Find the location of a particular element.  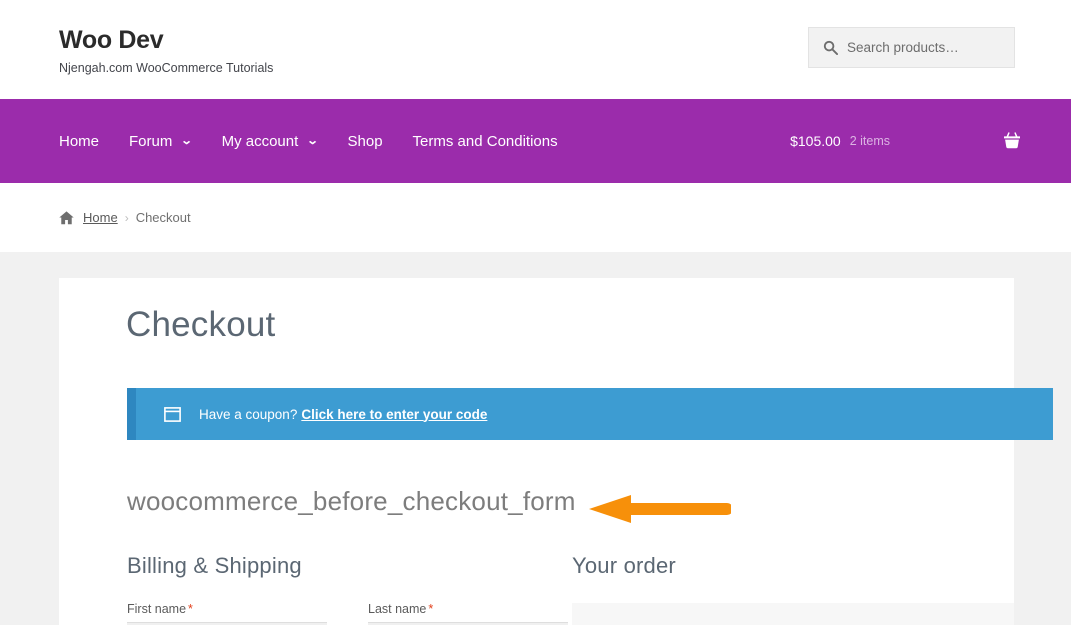

your-order-column: Your order Product Subtotal is located at coordinates (793, 588).